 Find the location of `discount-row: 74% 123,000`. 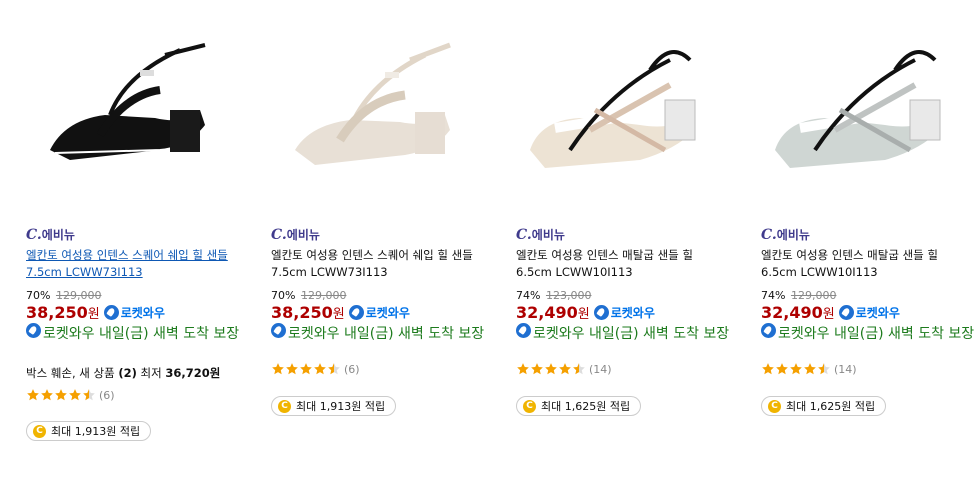

discount-row: 74% 123,000 is located at coordinates (553, 295).